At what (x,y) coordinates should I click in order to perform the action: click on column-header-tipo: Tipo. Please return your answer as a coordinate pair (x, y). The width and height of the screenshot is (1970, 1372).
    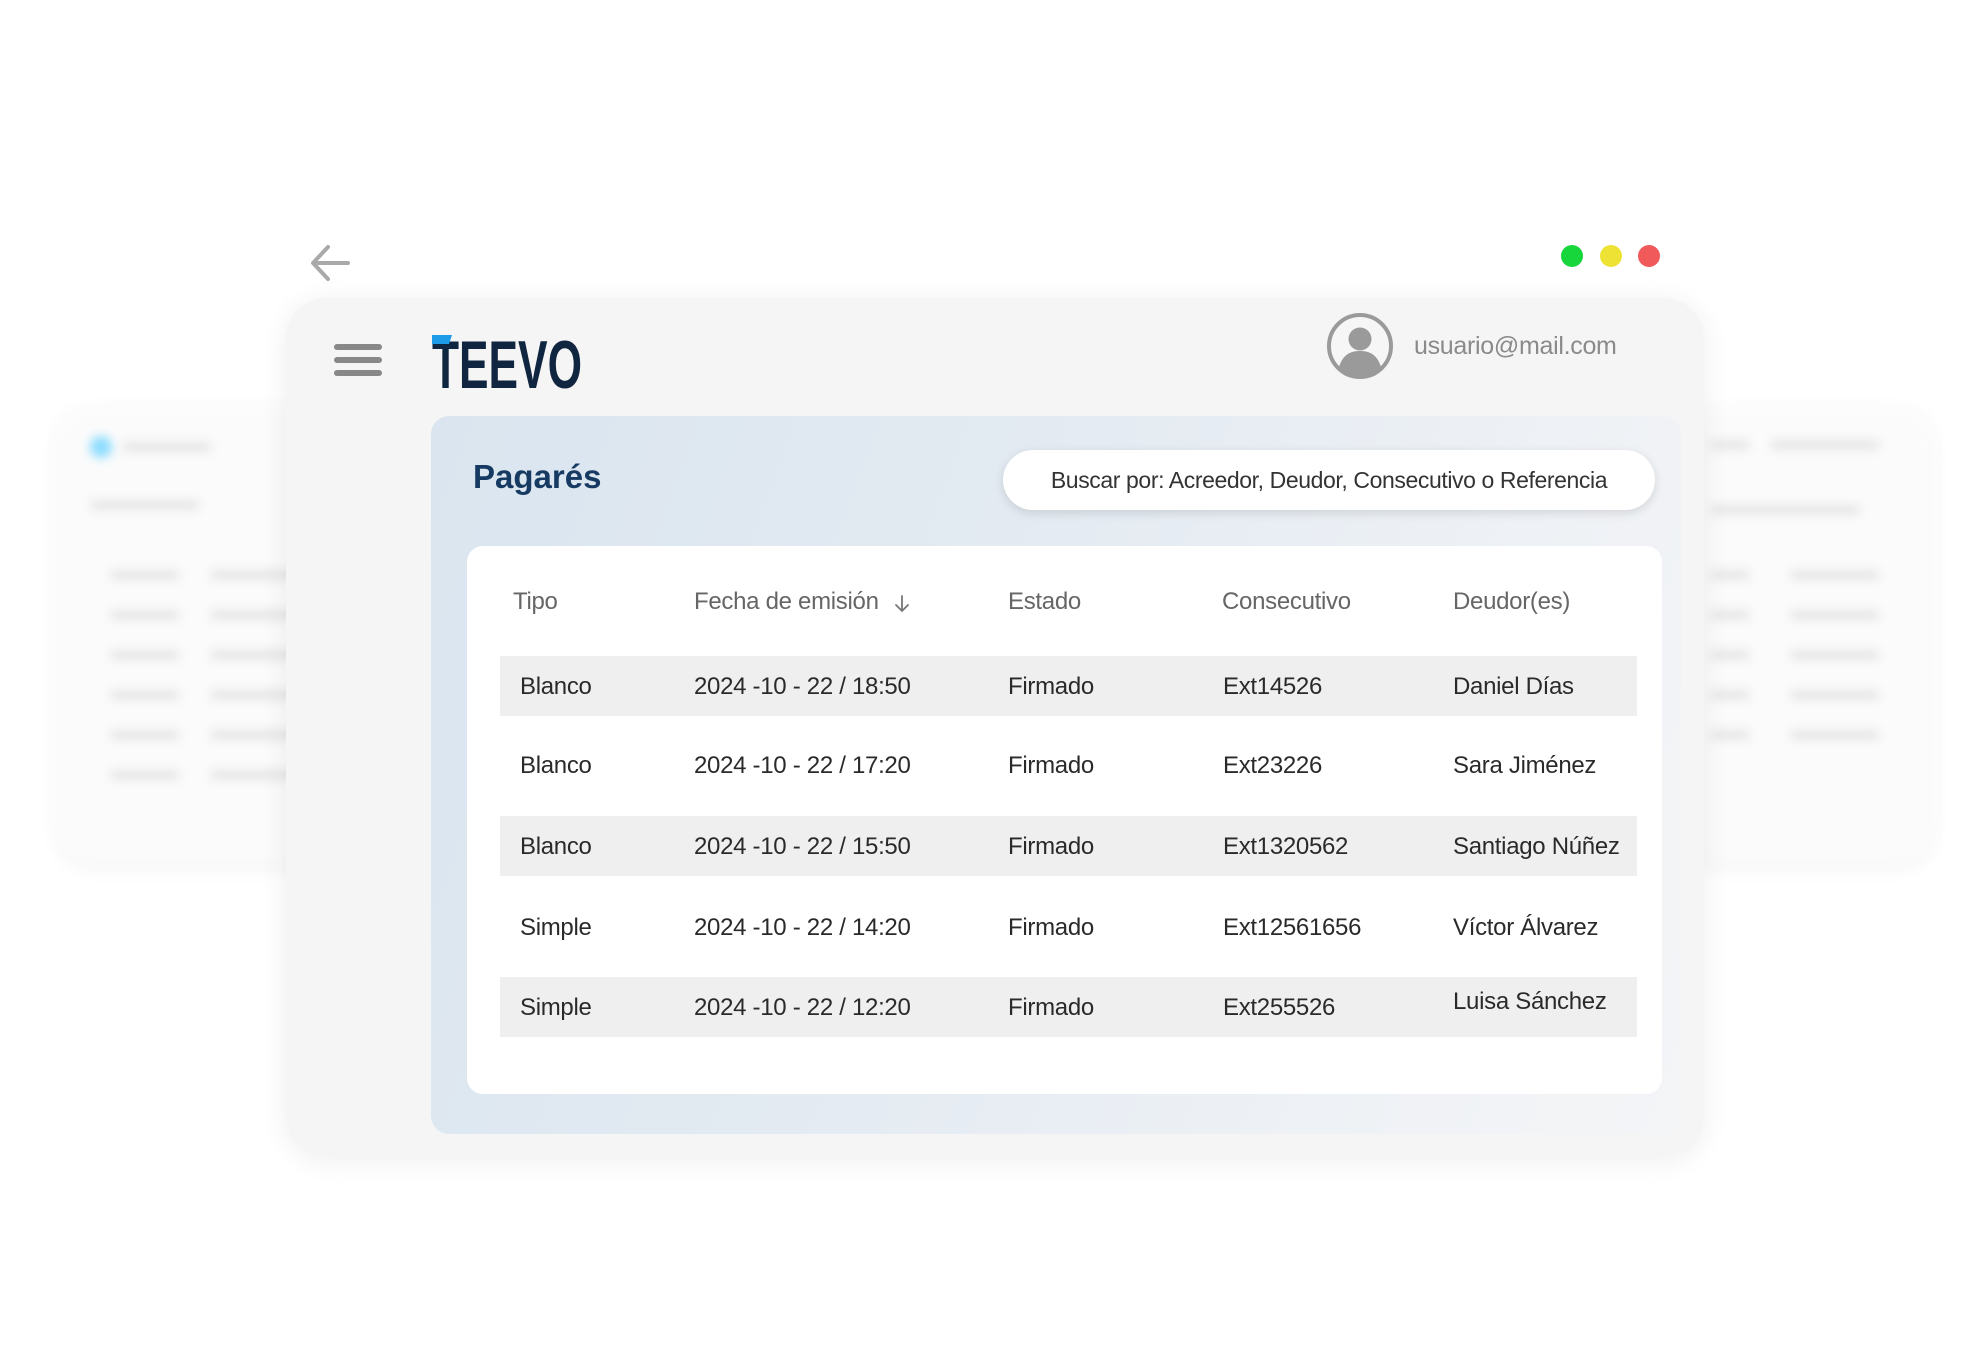
    Looking at the image, I should click on (535, 602).